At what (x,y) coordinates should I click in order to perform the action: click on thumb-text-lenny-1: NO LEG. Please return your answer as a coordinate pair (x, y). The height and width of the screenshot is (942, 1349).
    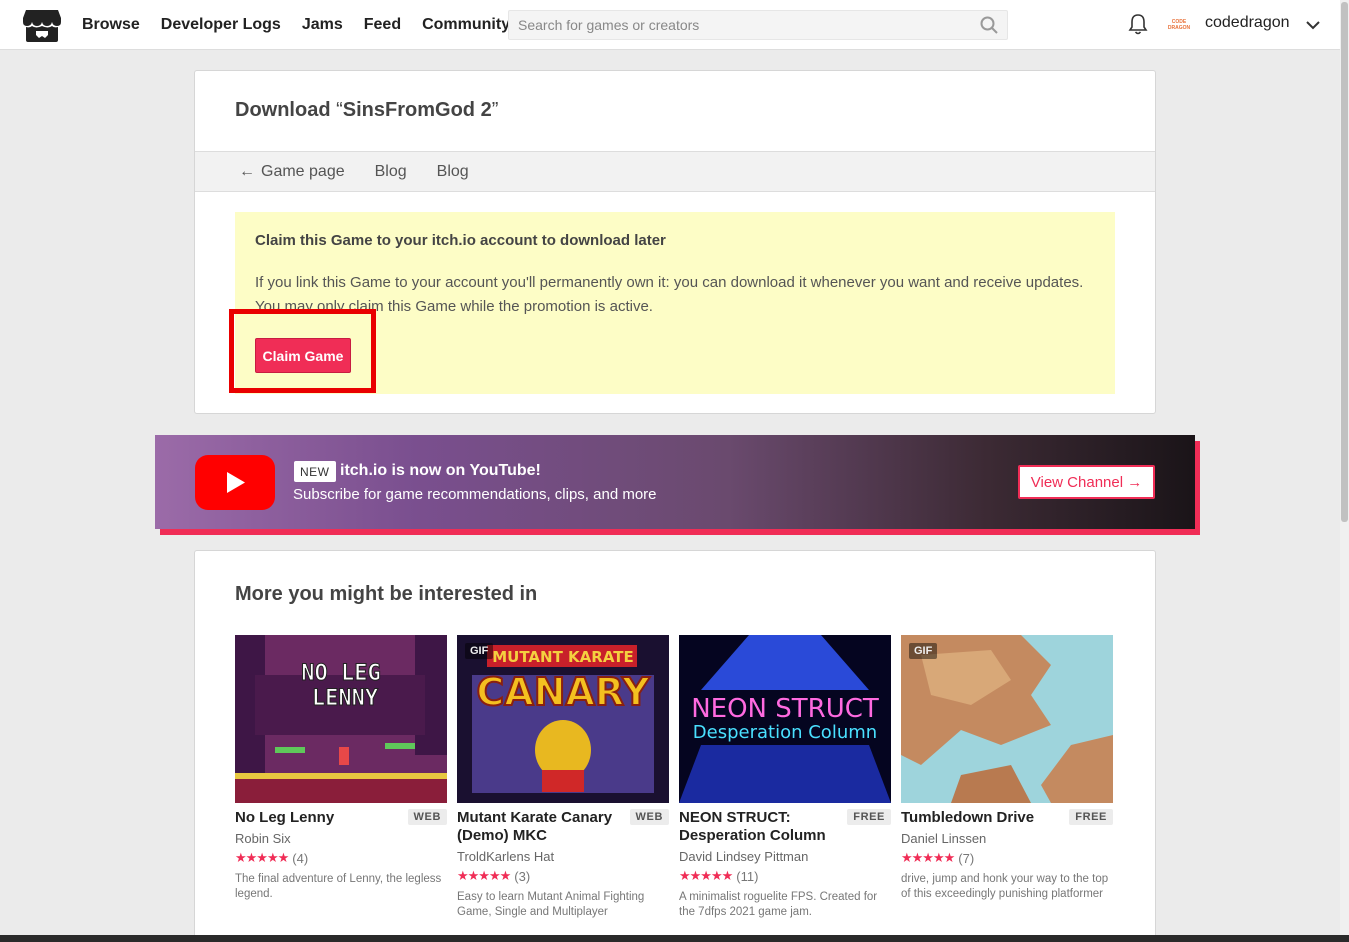
    Looking at the image, I should click on (340, 673).